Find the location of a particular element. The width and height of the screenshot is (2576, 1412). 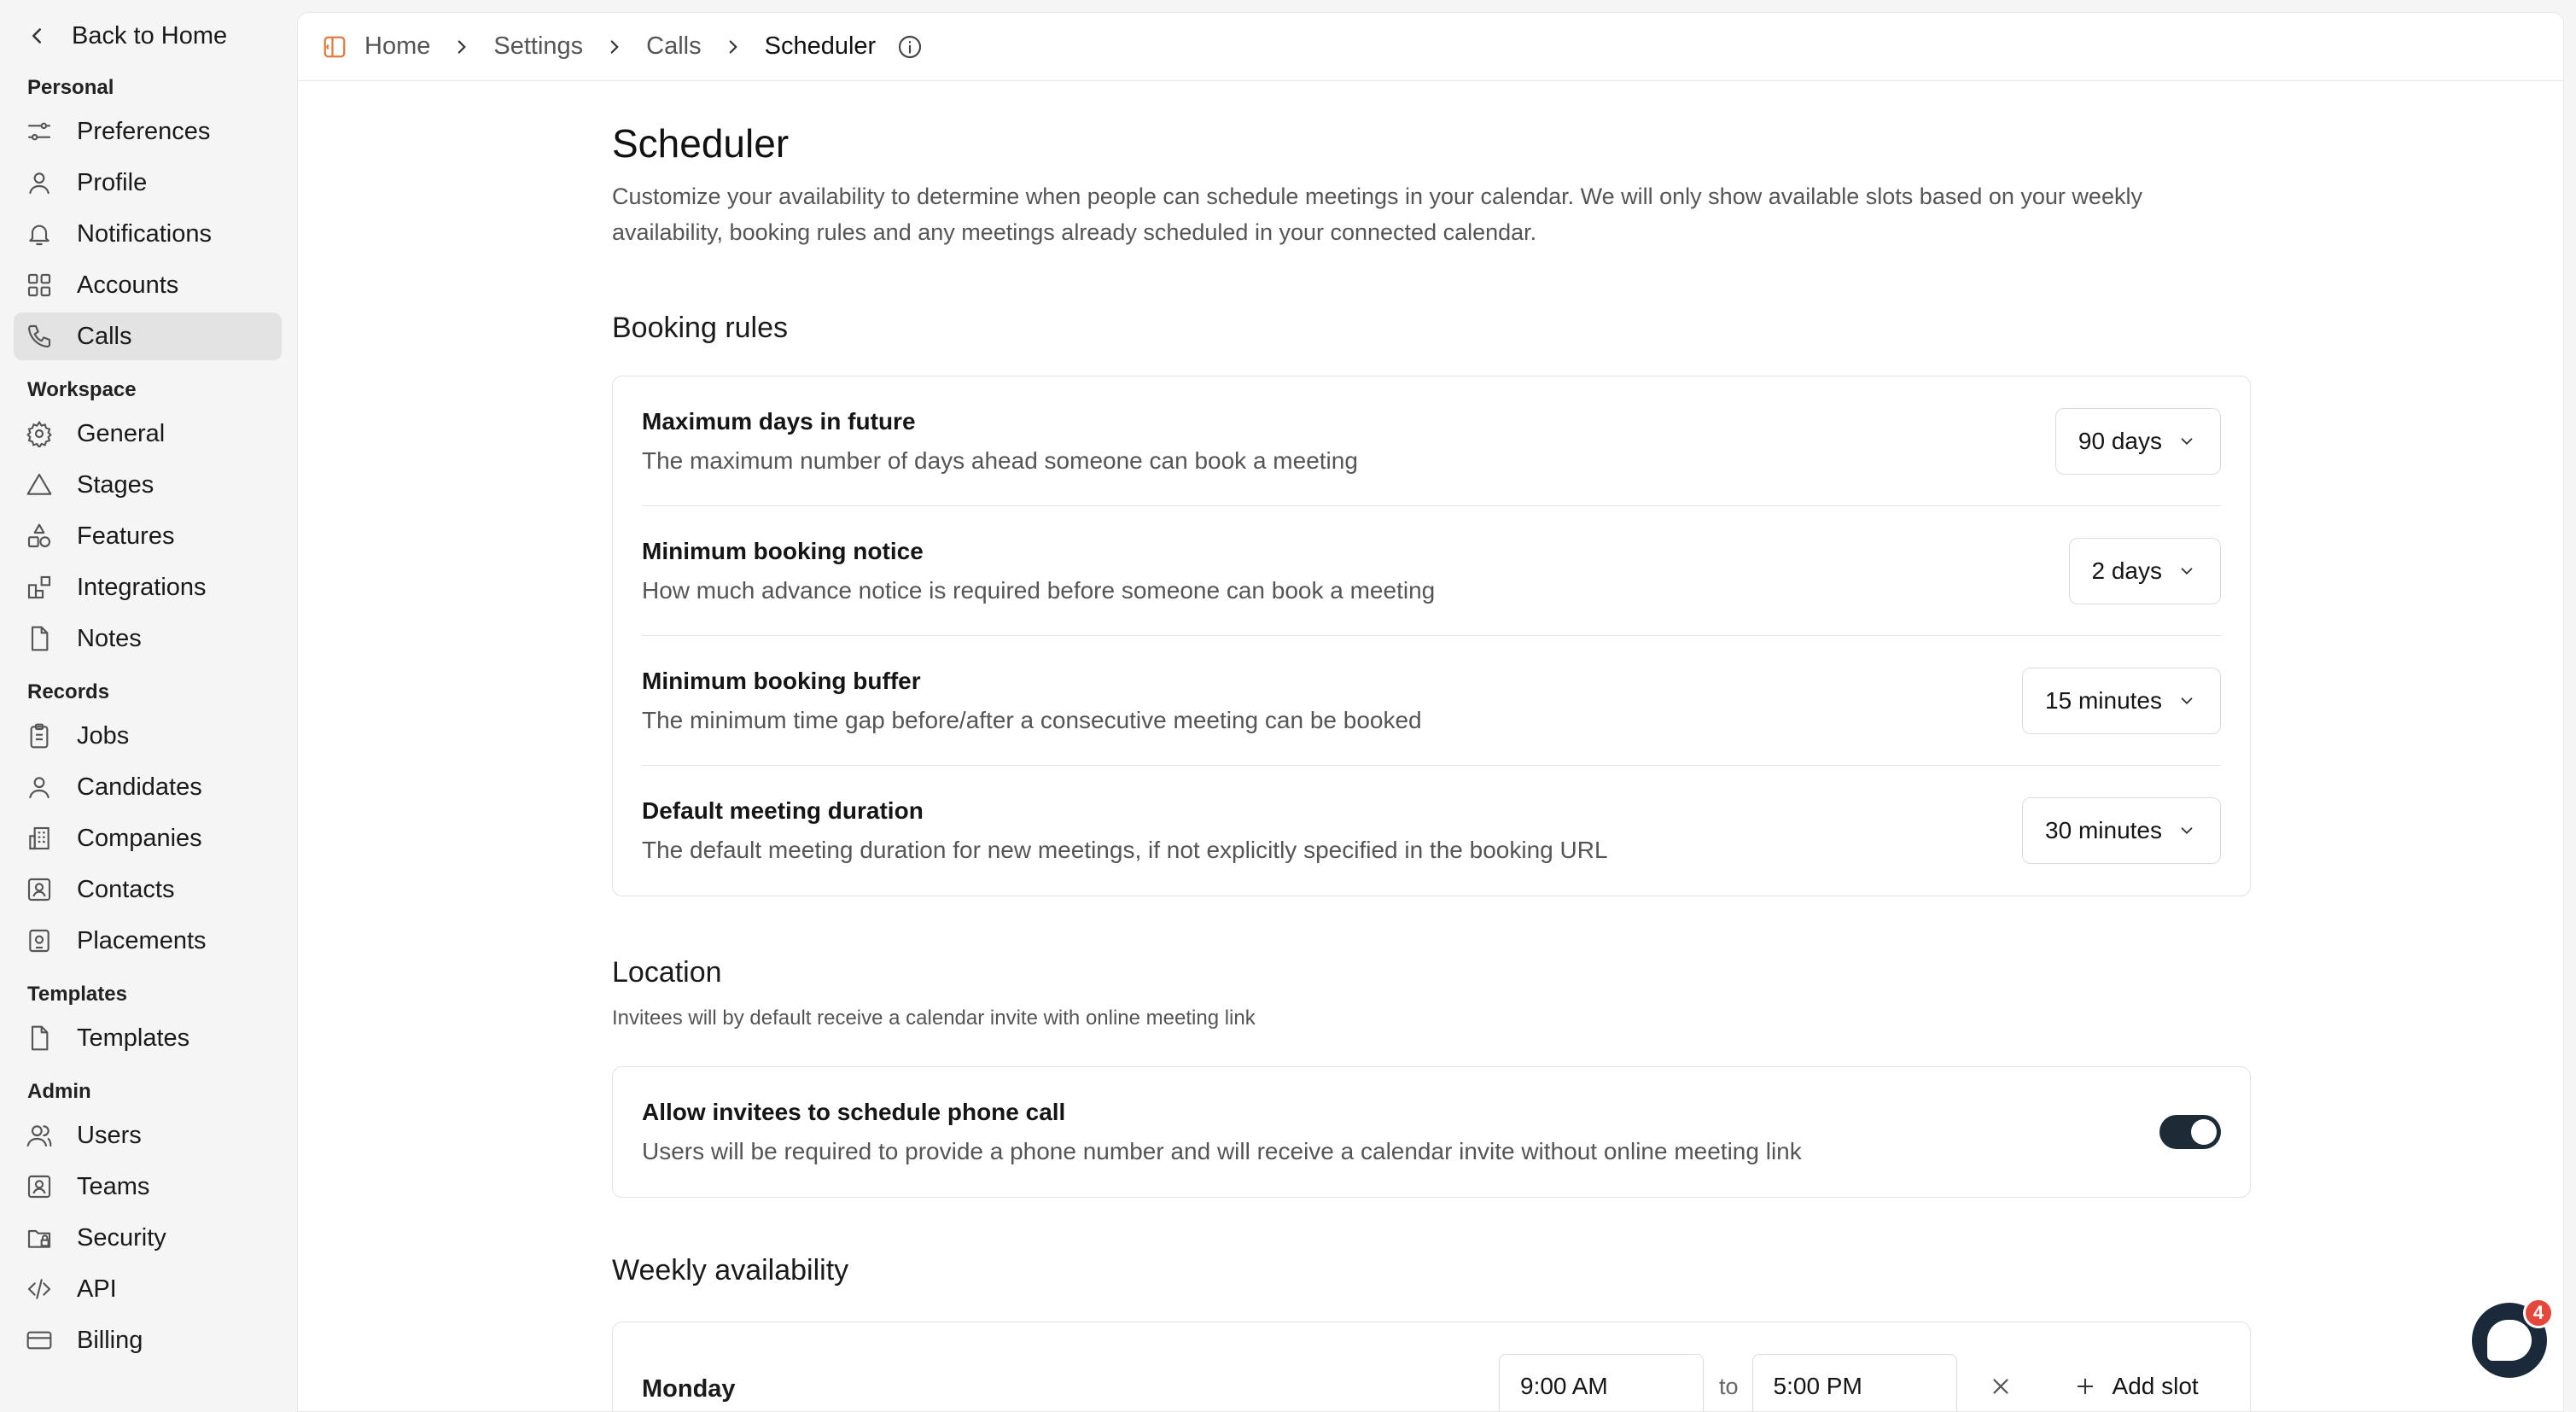

sidebar-item-label: Stages is located at coordinates (115, 484).